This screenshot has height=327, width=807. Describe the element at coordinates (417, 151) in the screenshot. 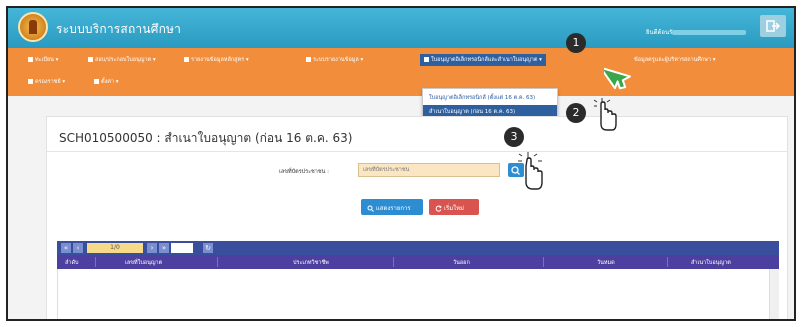

I see `title-divider` at that location.